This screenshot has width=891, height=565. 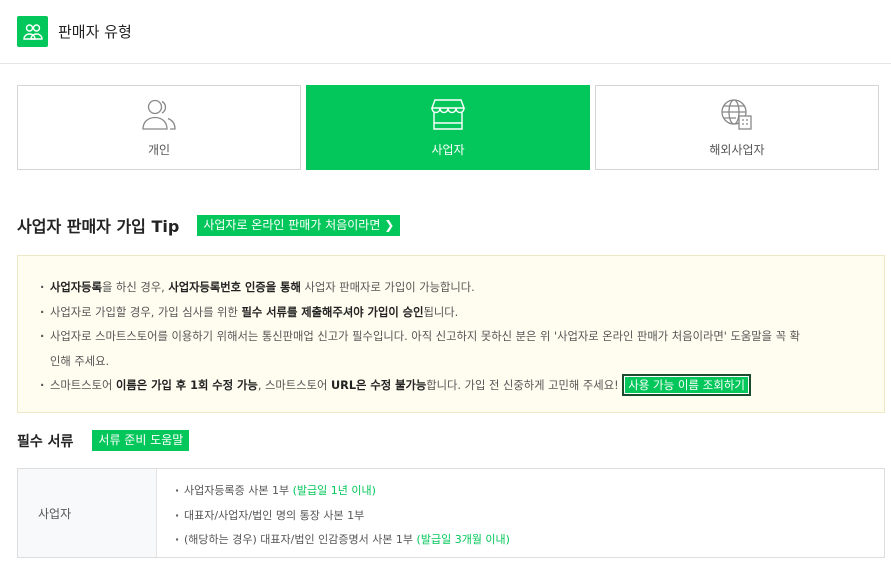 I want to click on document-help-button: 서류 준비 도움말, so click(x=141, y=440).